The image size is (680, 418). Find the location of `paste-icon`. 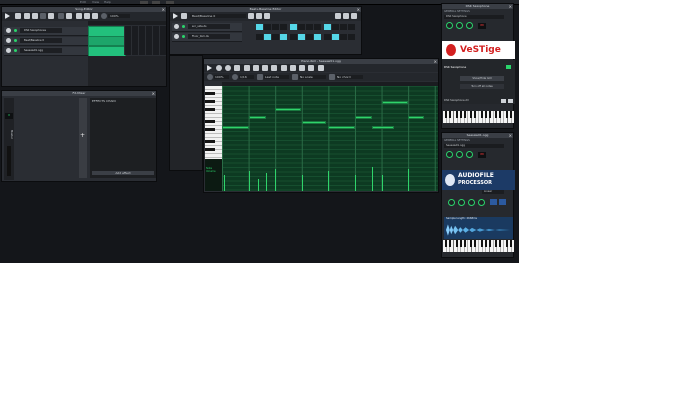

paste-icon is located at coordinates (311, 68).